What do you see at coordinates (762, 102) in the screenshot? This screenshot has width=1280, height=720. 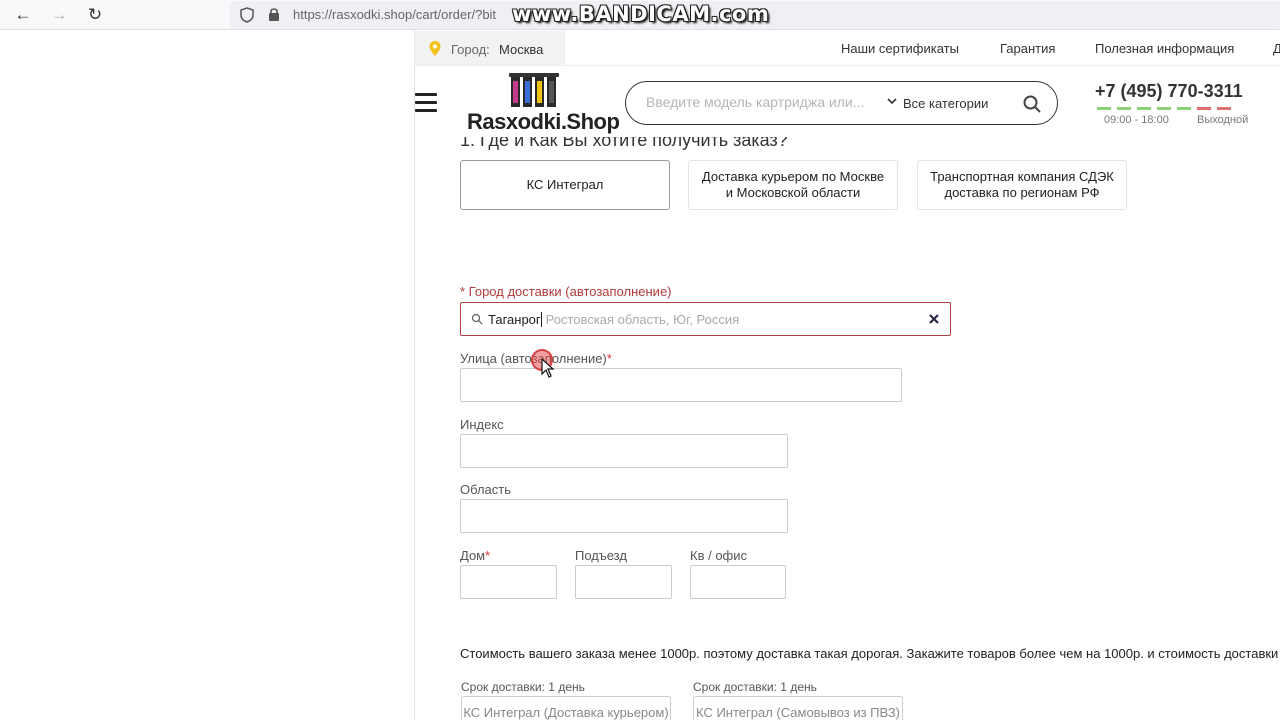 I see `search-input` at bounding box center [762, 102].